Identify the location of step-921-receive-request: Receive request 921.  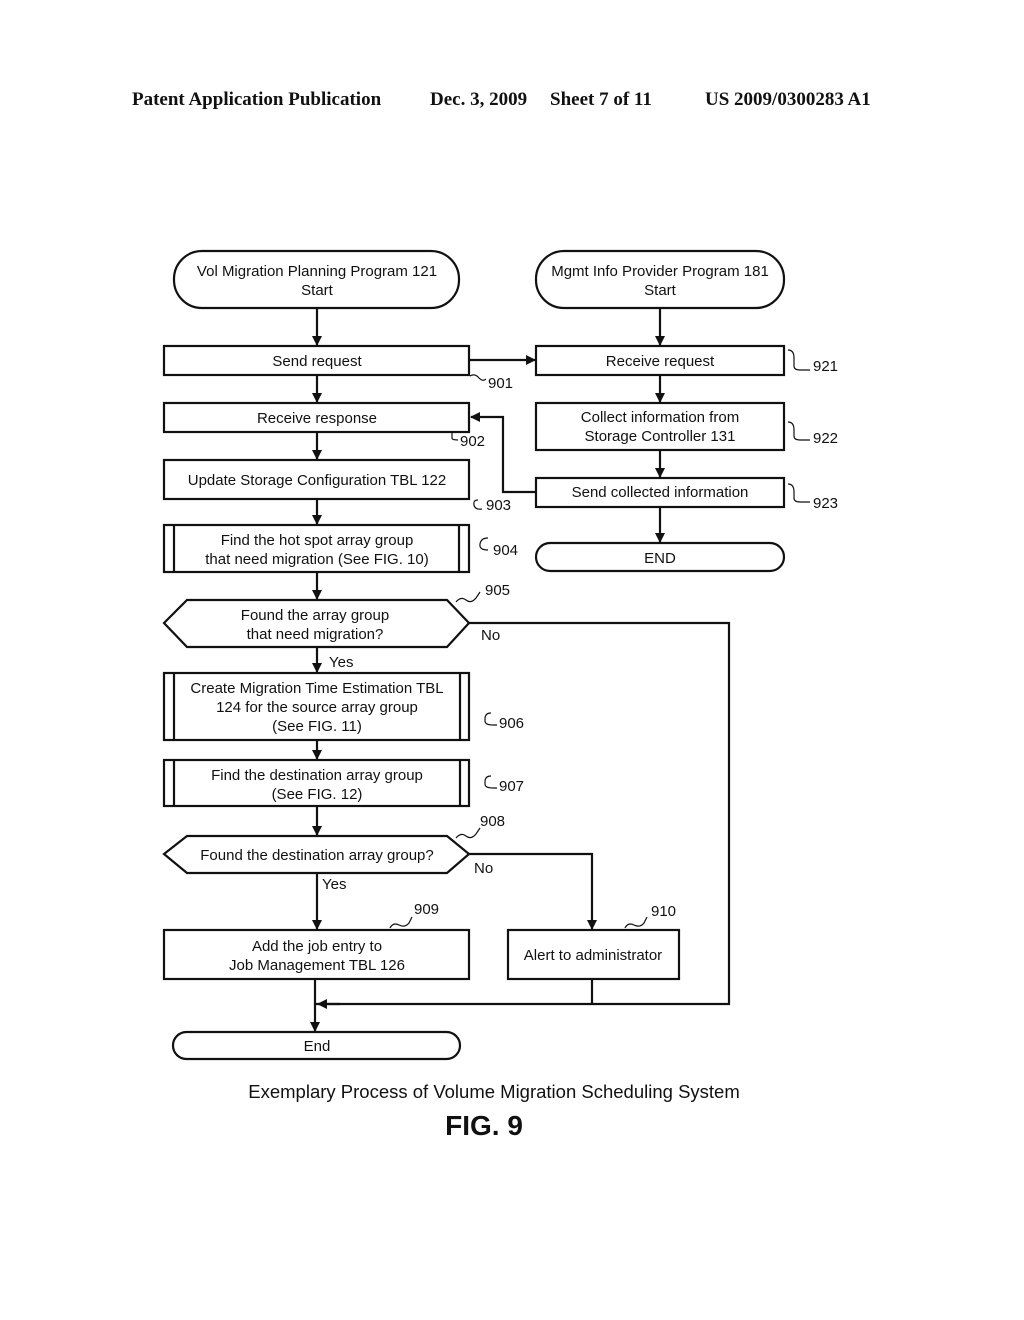
(686, 360).